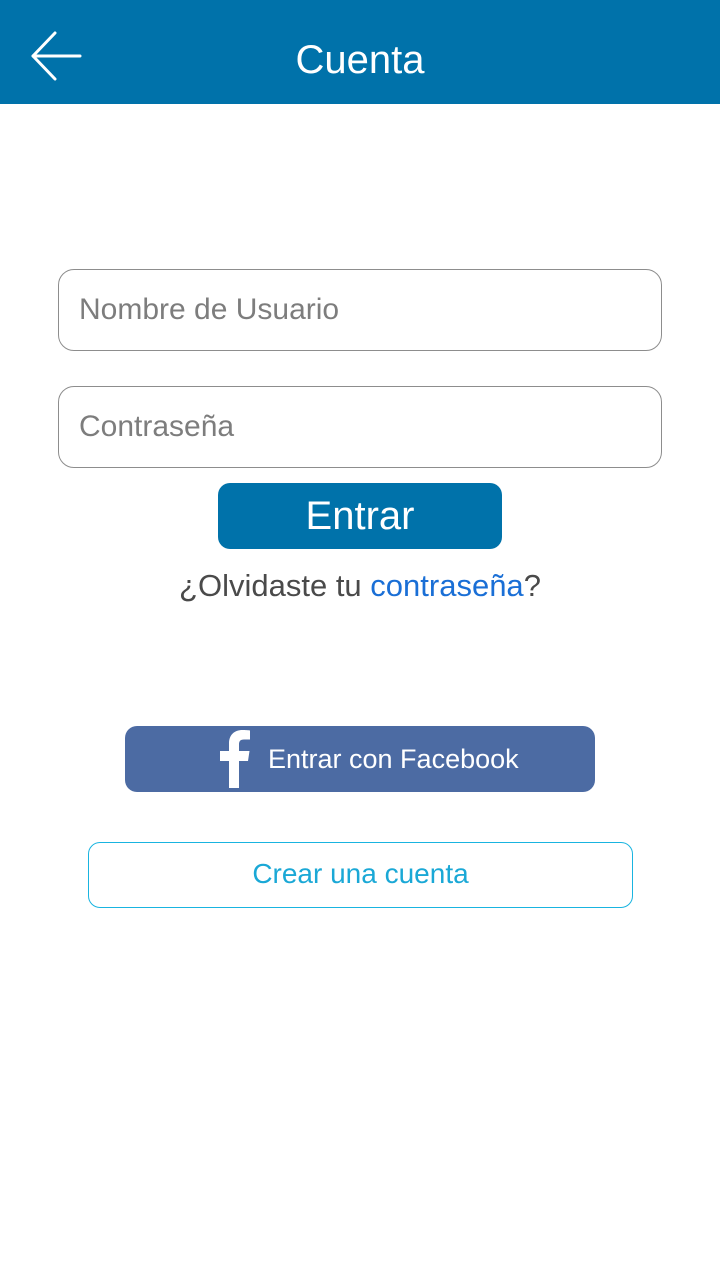  Describe the element at coordinates (360, 516) in the screenshot. I see `login-button: Entrar` at that location.